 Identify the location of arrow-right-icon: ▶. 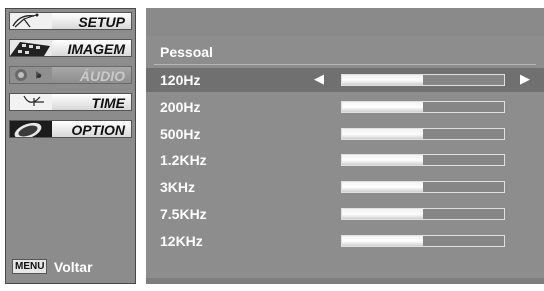
(525, 79).